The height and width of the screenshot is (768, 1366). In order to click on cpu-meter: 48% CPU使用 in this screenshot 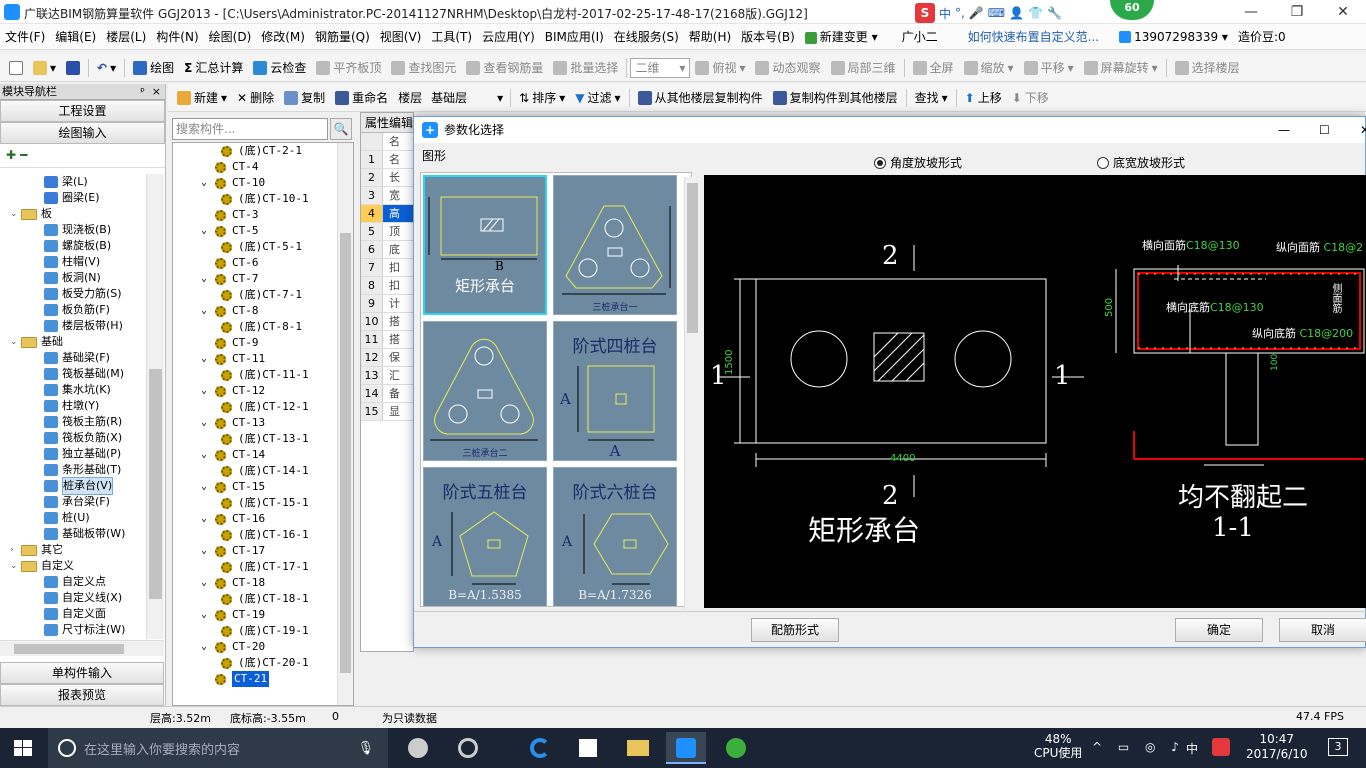, I will do `click(1058, 746)`.